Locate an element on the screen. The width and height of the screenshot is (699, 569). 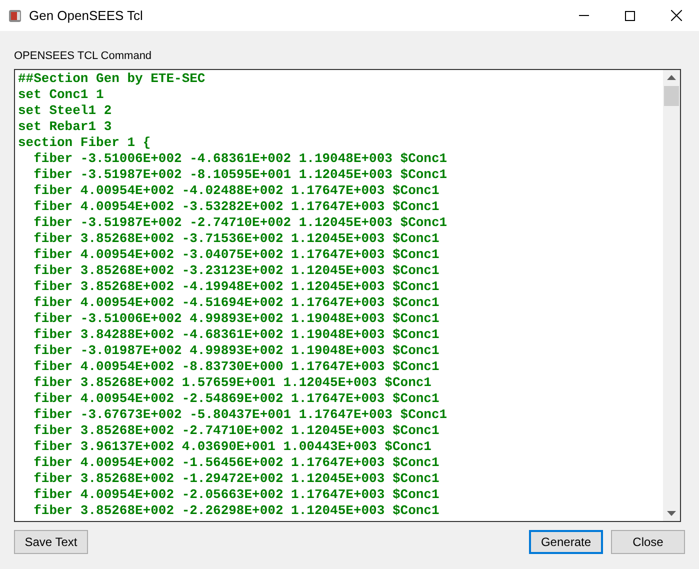
code-line: fiber -3.51987E+002 -2.74710E+002 1.12045E+003 $Conc1 is located at coordinates (240, 223).